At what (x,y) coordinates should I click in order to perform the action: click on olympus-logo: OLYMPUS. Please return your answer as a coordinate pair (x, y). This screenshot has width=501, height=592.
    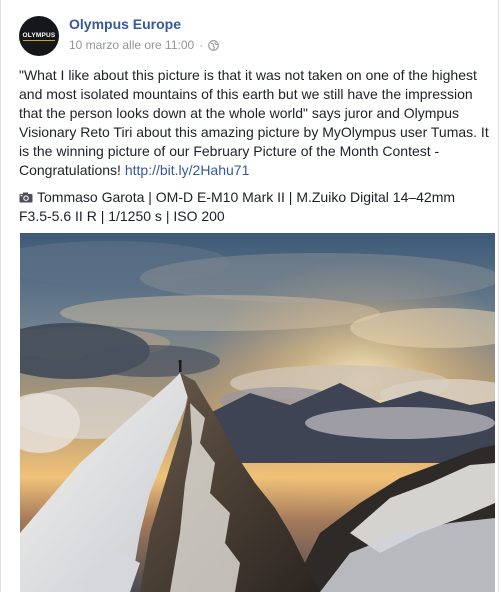
    Looking at the image, I should click on (39, 36).